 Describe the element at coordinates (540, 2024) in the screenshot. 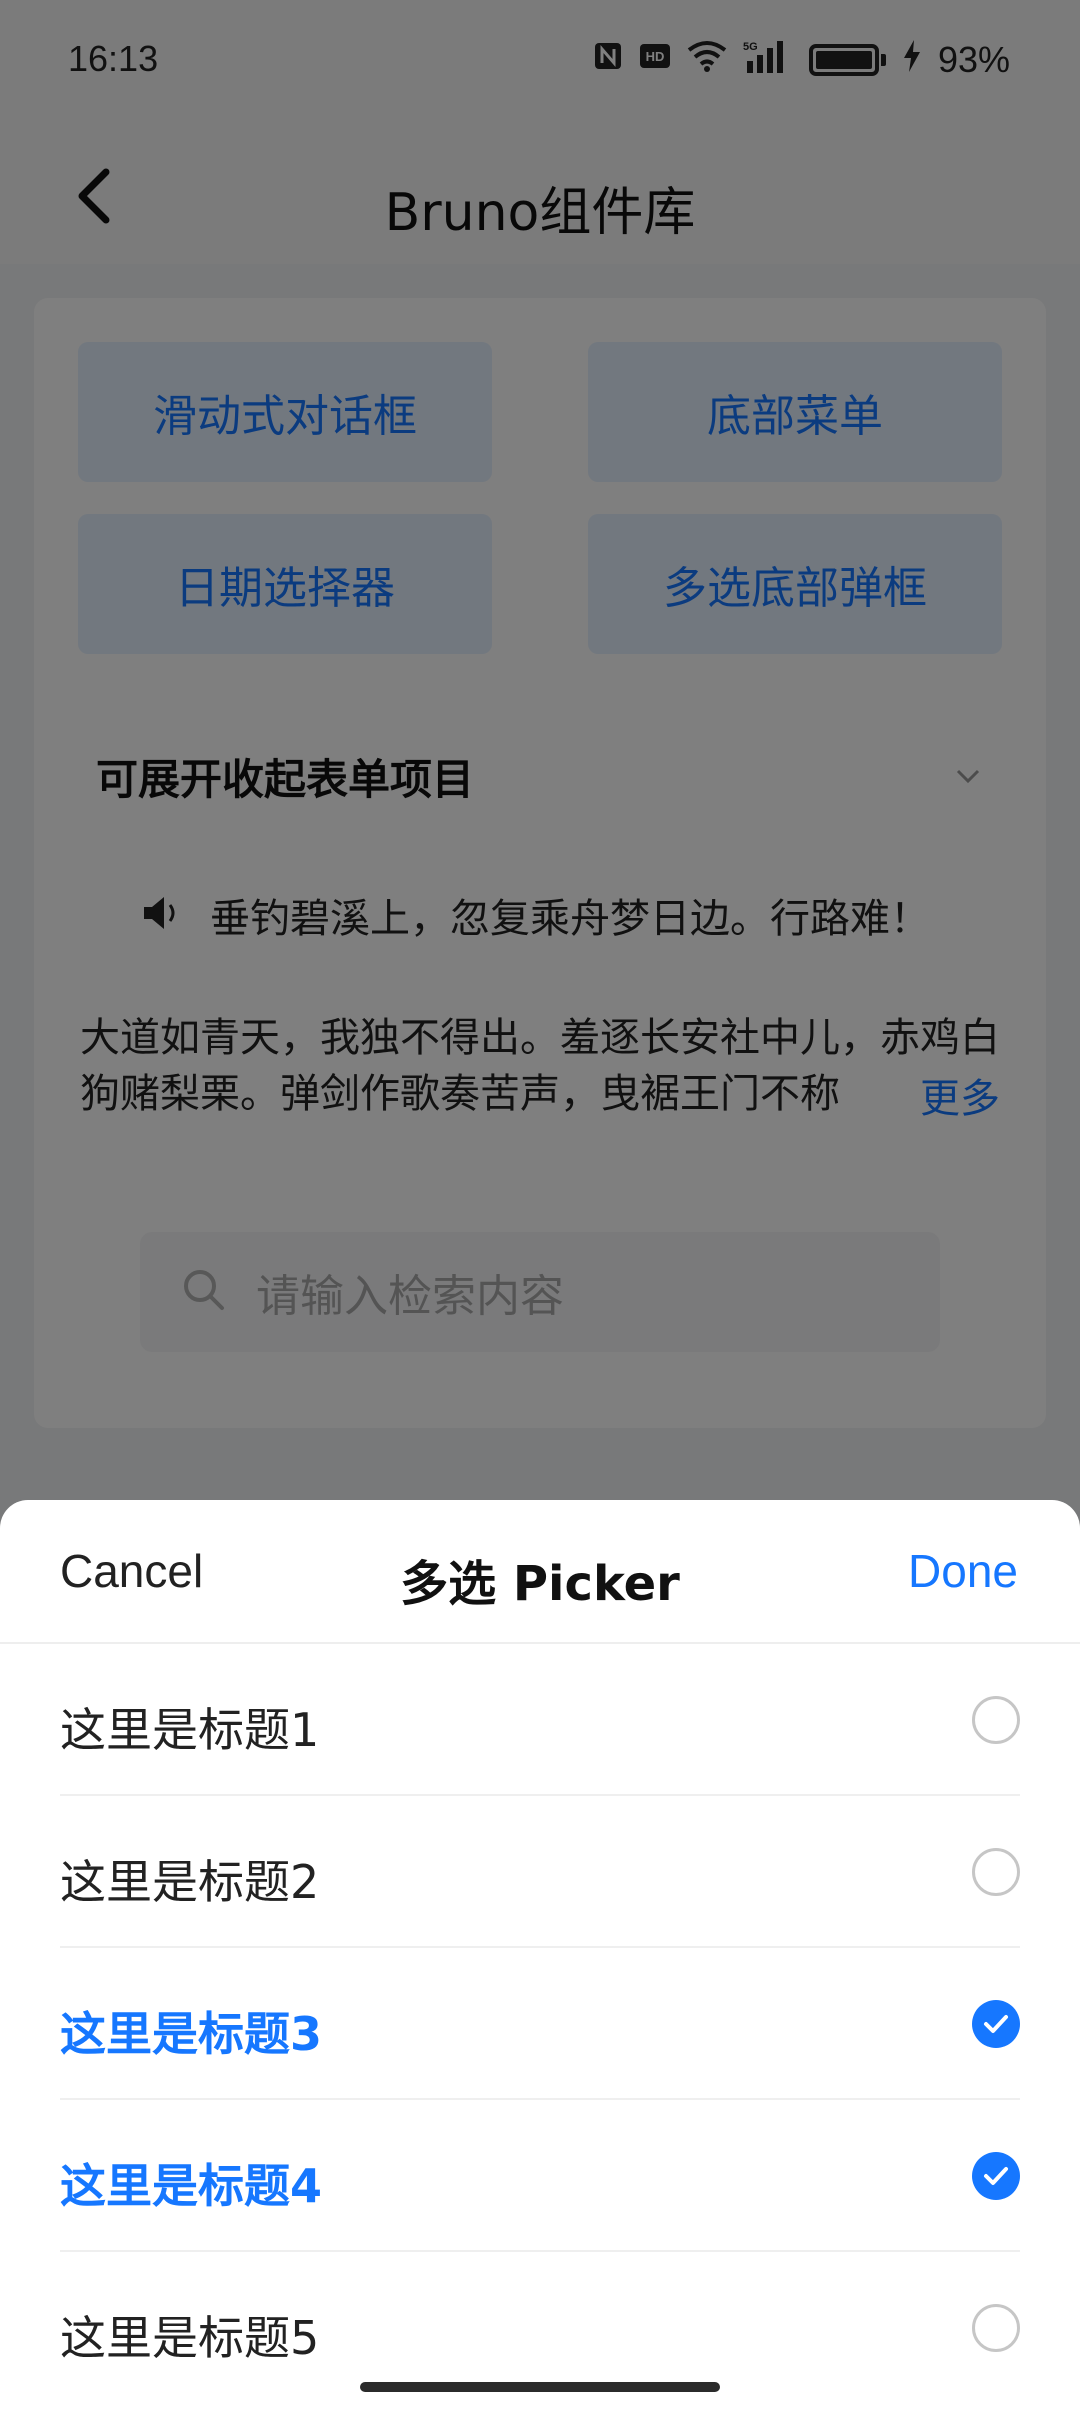

I see `picker-option: 这里是标题3` at that location.